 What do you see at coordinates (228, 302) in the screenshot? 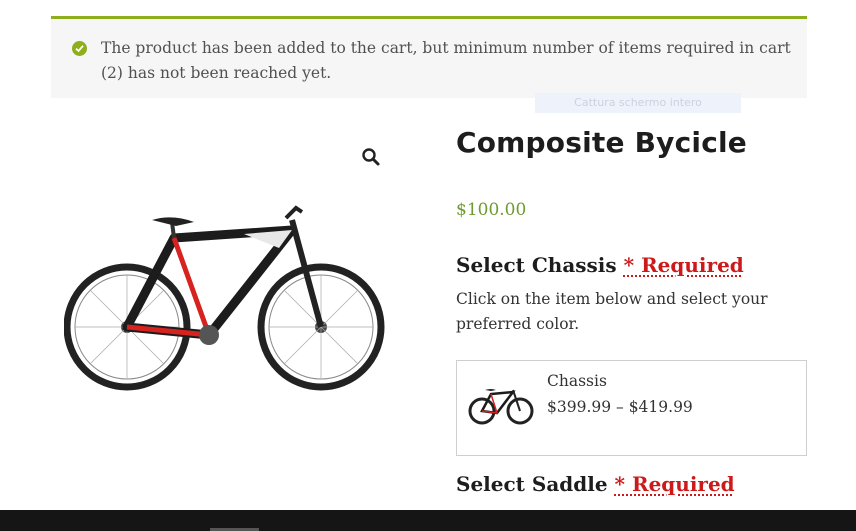
I see `product-image` at bounding box center [228, 302].